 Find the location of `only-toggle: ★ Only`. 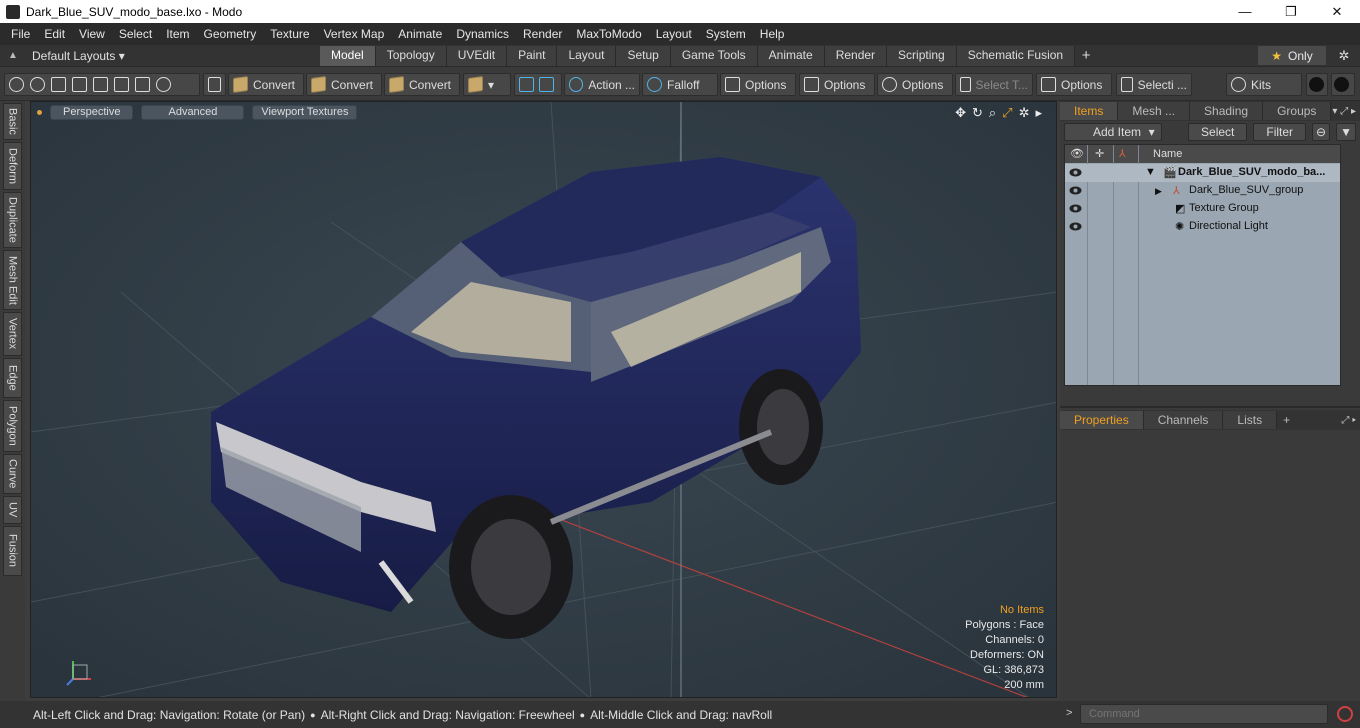

only-toggle: ★ Only is located at coordinates (1292, 55).